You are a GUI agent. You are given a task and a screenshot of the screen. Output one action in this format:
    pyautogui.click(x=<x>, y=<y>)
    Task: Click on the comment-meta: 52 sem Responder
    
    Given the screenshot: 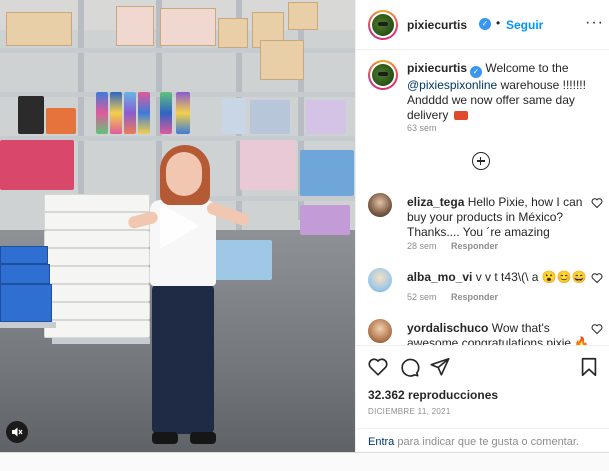 What is the action you would take?
    pyautogui.click(x=452, y=297)
    